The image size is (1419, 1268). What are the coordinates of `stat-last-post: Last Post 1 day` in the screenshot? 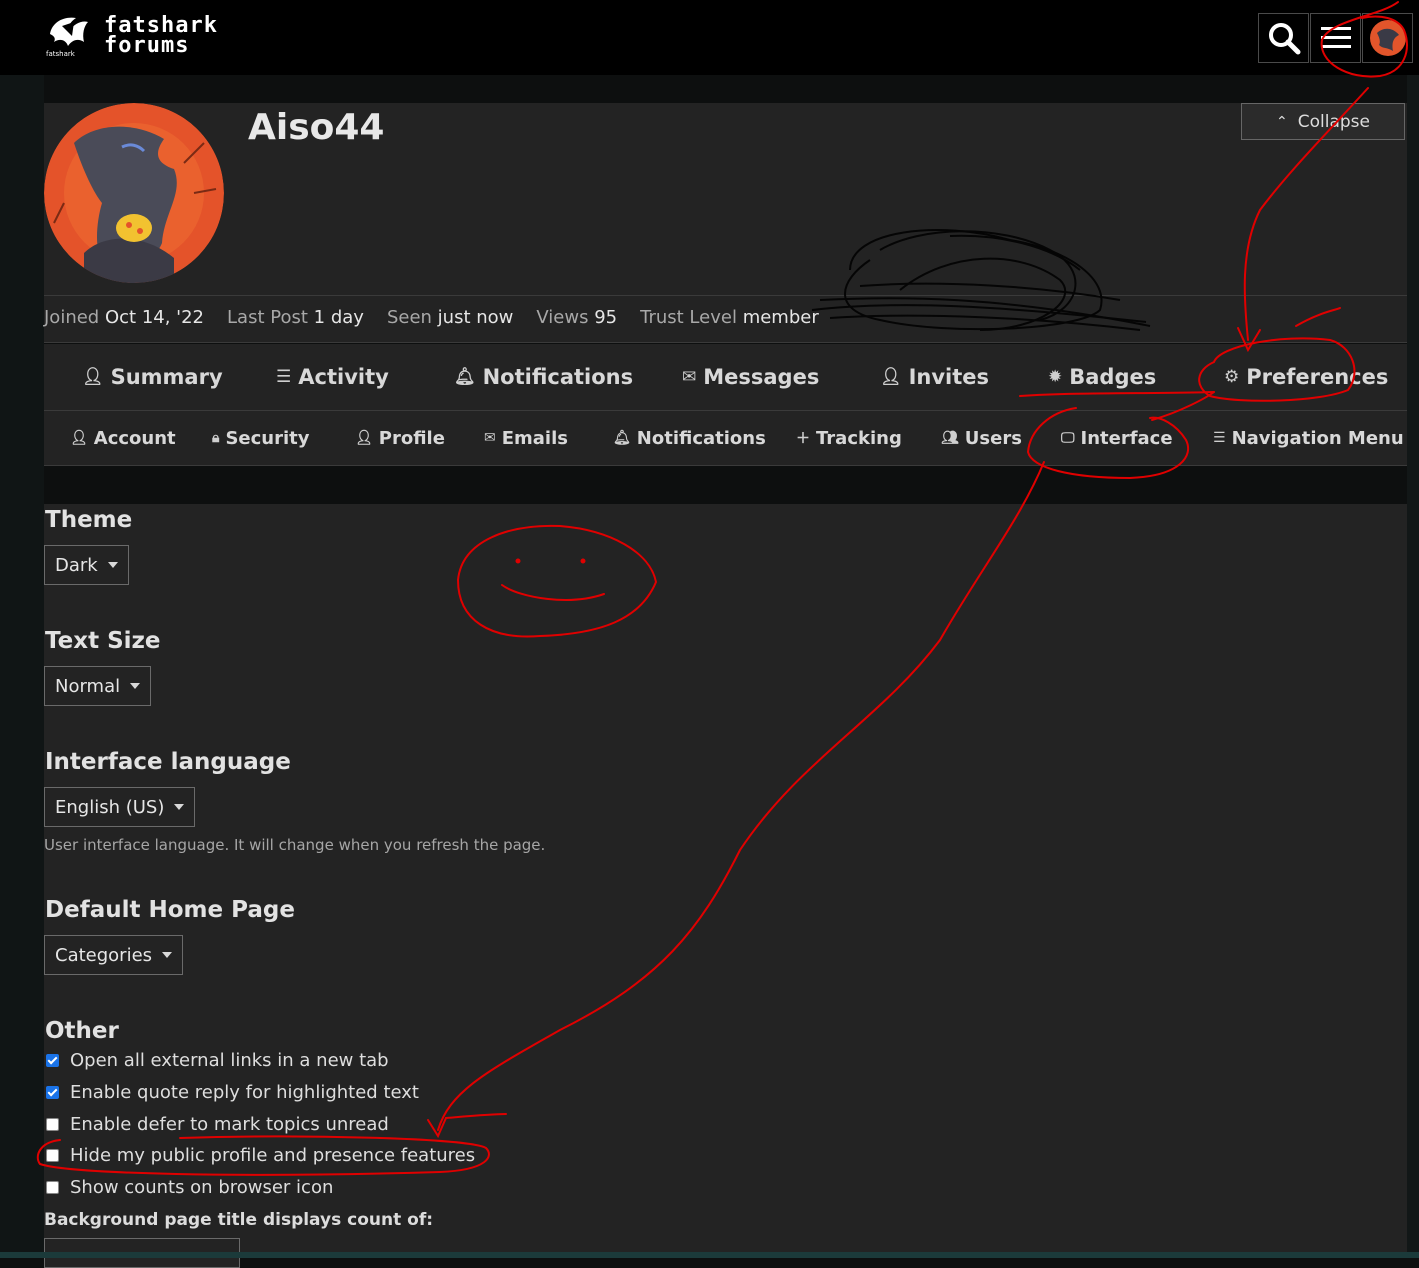 It's located at (295, 317).